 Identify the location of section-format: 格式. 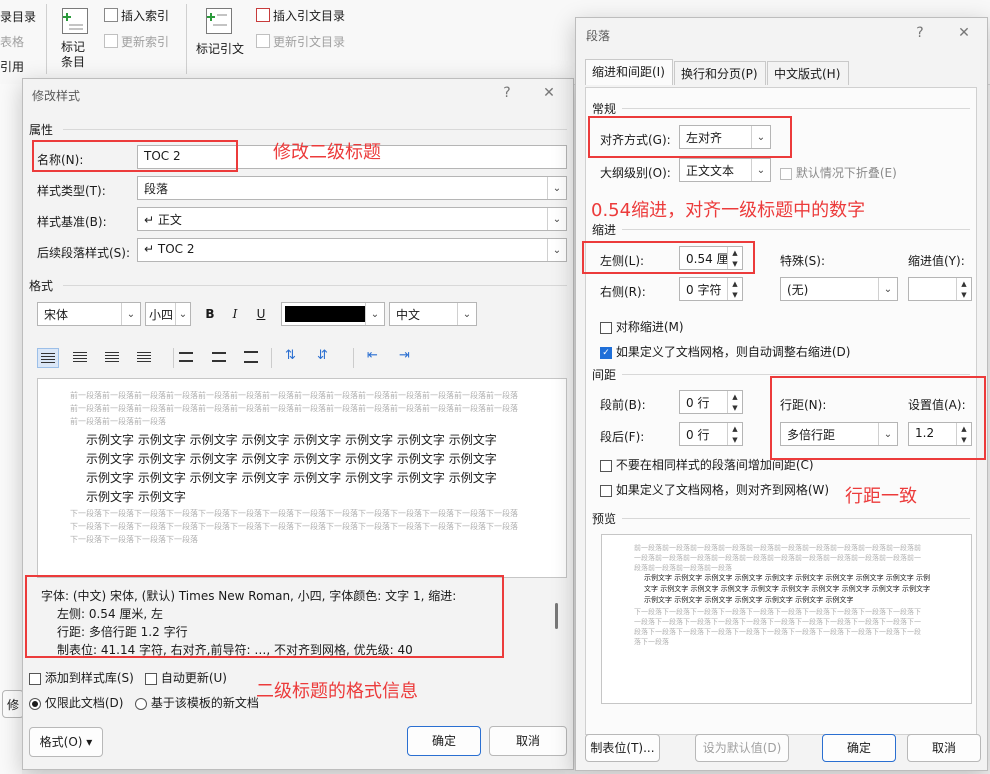
(41, 286).